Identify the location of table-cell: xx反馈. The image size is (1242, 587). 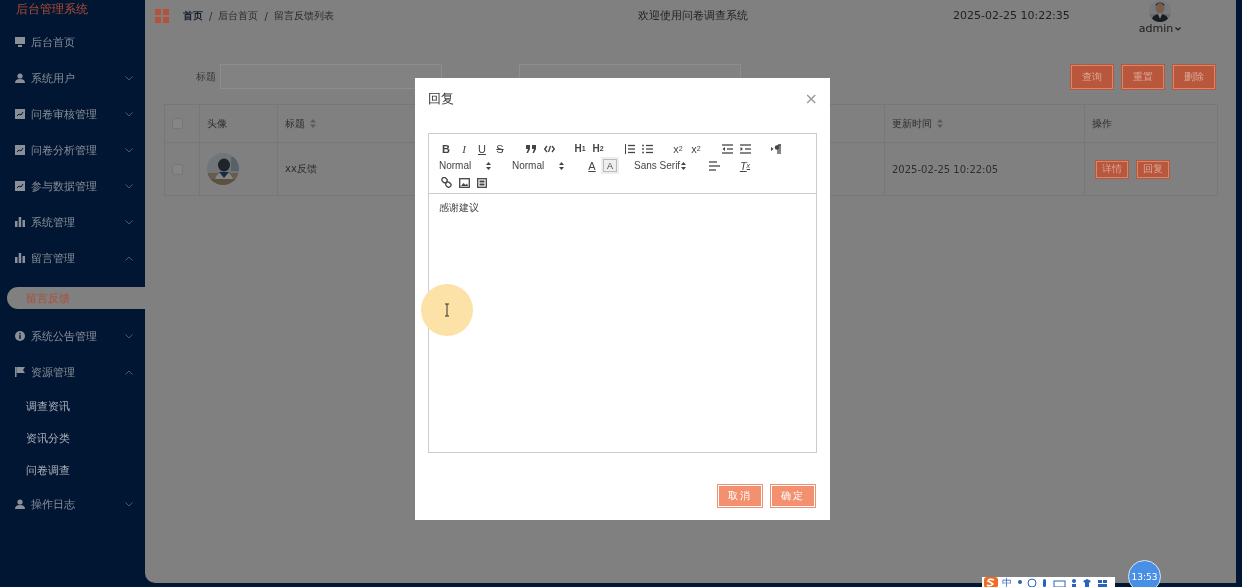
(301, 169).